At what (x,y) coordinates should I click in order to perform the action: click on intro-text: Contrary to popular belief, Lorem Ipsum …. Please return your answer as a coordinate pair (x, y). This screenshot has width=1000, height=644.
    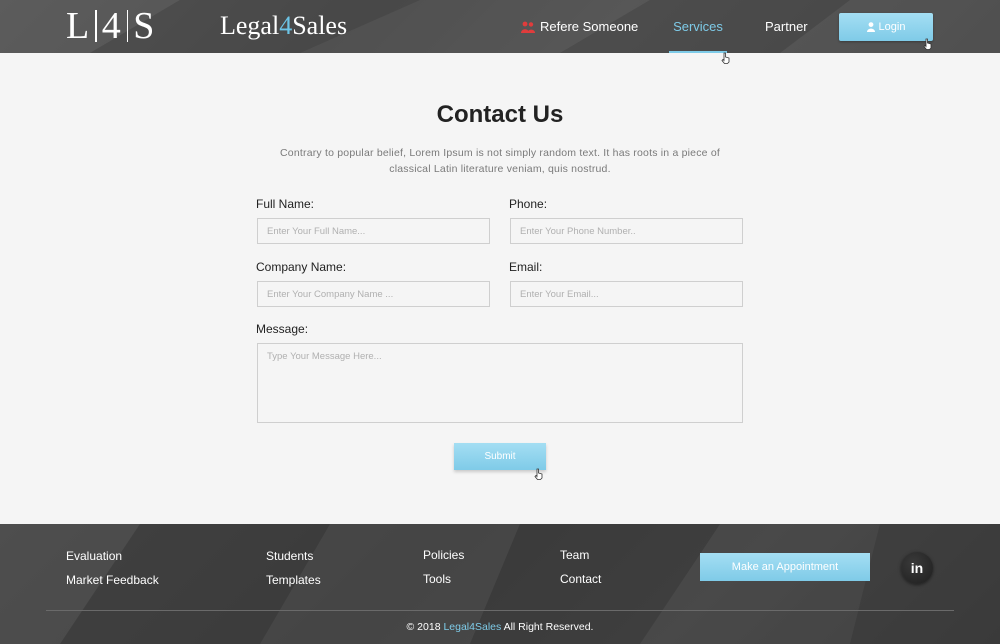
    Looking at the image, I should click on (500, 161).